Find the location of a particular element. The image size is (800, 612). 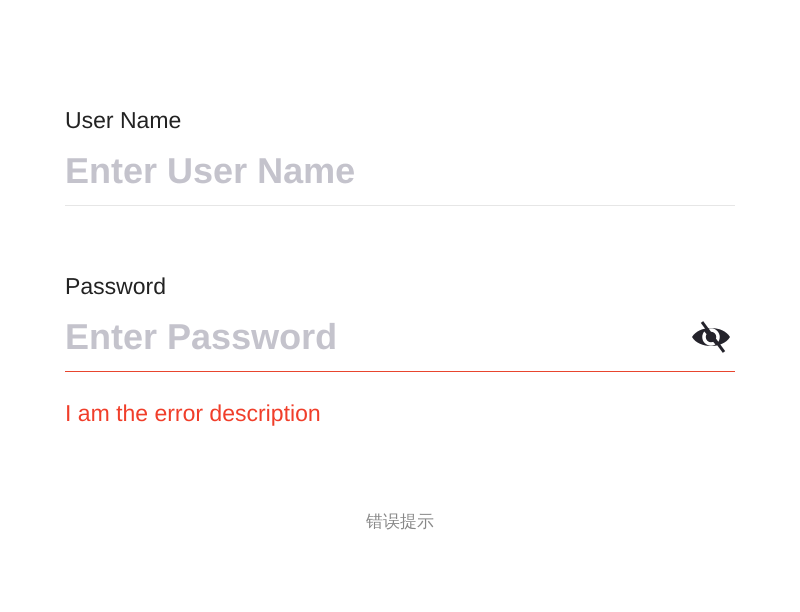

field-label: Password is located at coordinates (115, 286).